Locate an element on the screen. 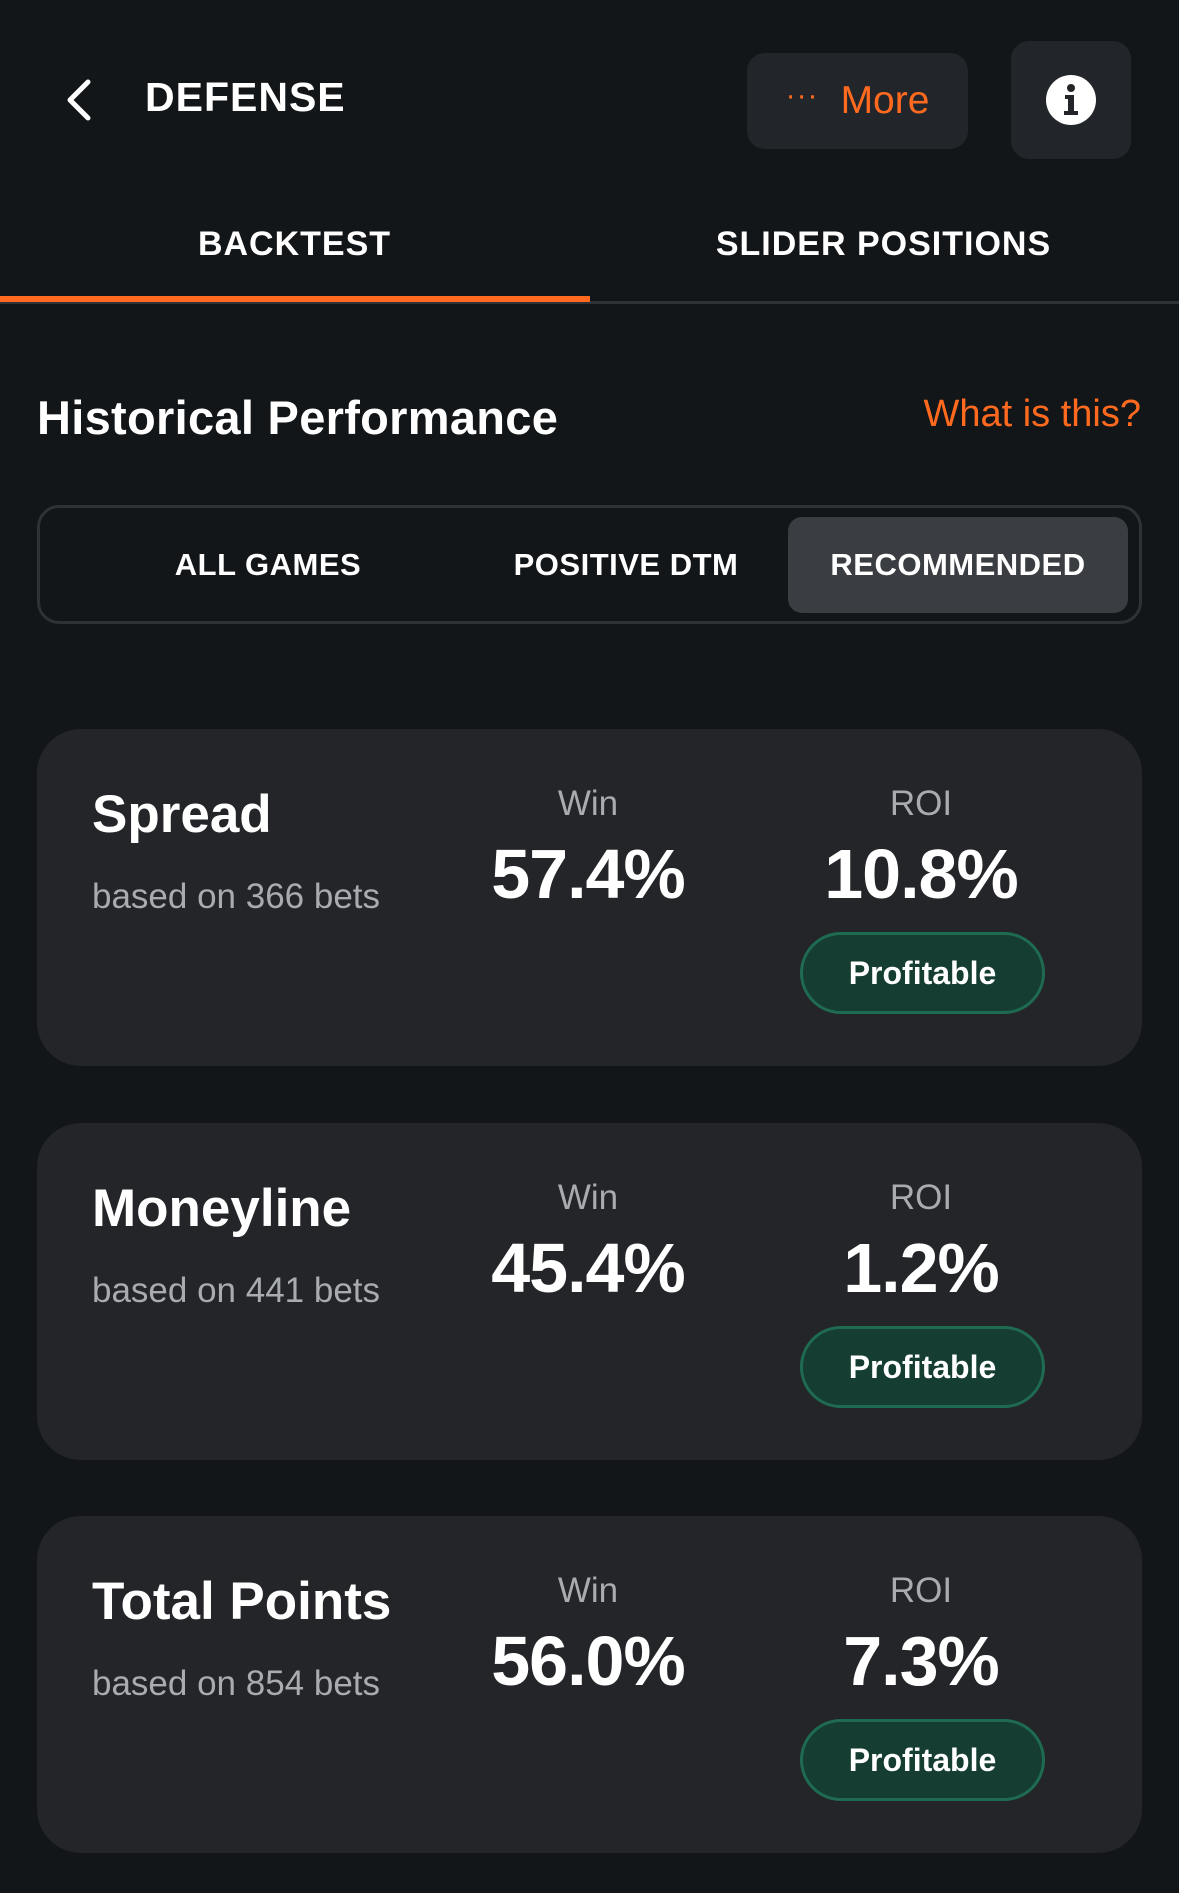 Image resolution: width=1179 pixels, height=1893 pixels. tab-slider-positions: SLIDER POSITIONS is located at coordinates (883, 250).